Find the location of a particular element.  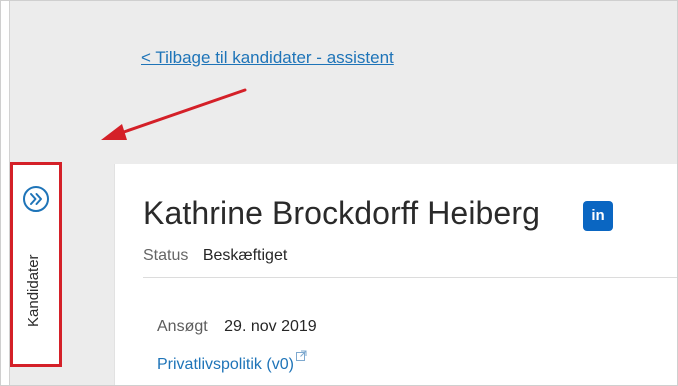

divider is located at coordinates (410, 277).